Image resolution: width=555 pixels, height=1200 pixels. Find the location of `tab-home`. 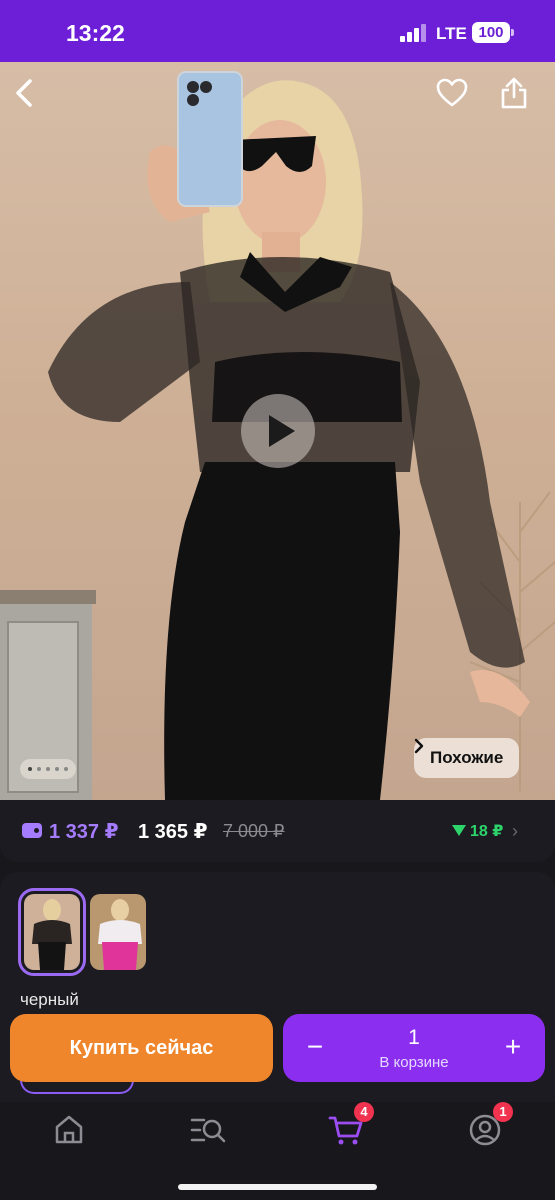

tab-home is located at coordinates (69, 1130).